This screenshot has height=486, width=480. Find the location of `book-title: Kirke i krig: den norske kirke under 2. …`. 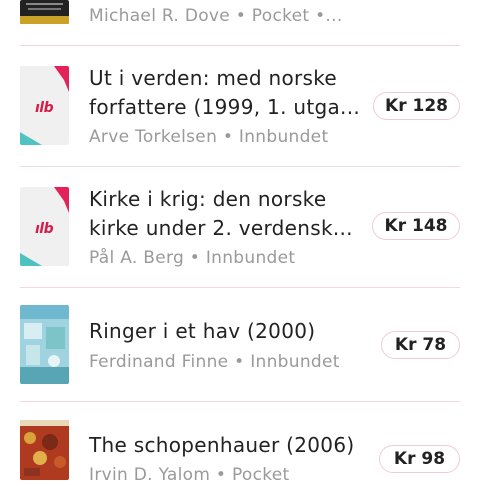

book-title: Kirke i krig: den norske kirke under 2. … is located at coordinates (221, 213).